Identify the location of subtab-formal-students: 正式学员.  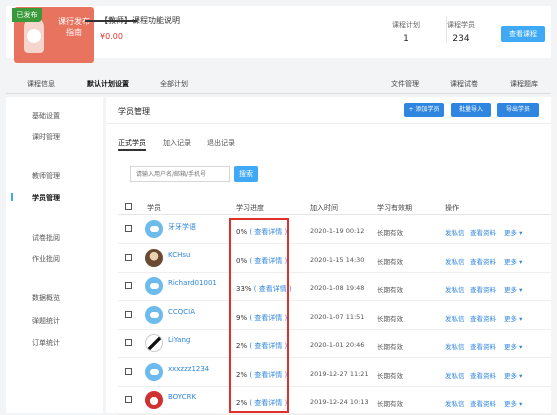
(132, 143).